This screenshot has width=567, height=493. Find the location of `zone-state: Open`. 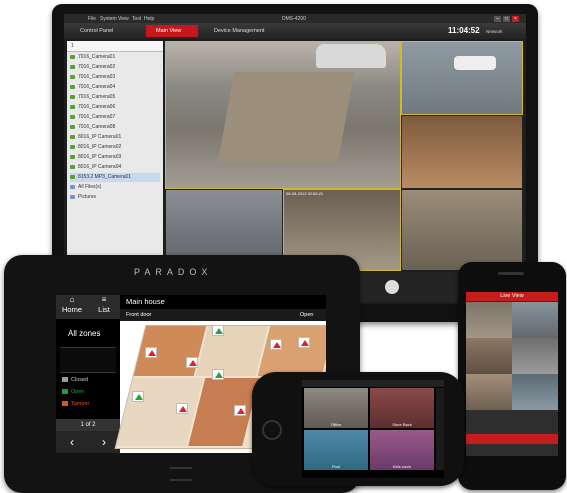

zone-state: Open is located at coordinates (307, 315).